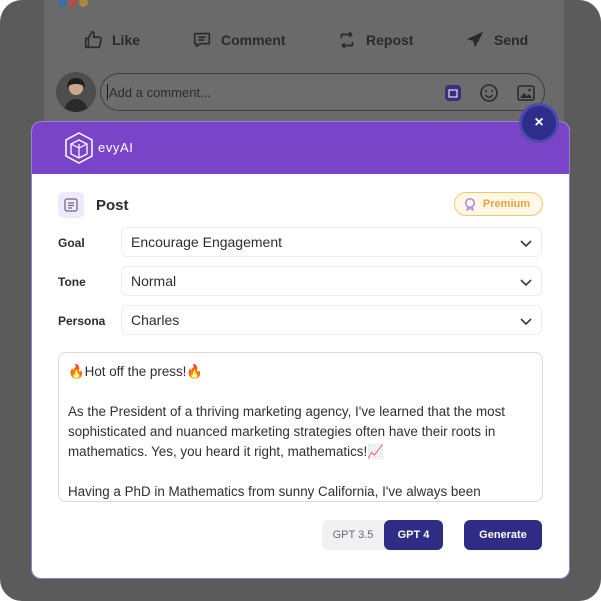  I want to click on gpt35-label: GPT 3.5, so click(353, 535).